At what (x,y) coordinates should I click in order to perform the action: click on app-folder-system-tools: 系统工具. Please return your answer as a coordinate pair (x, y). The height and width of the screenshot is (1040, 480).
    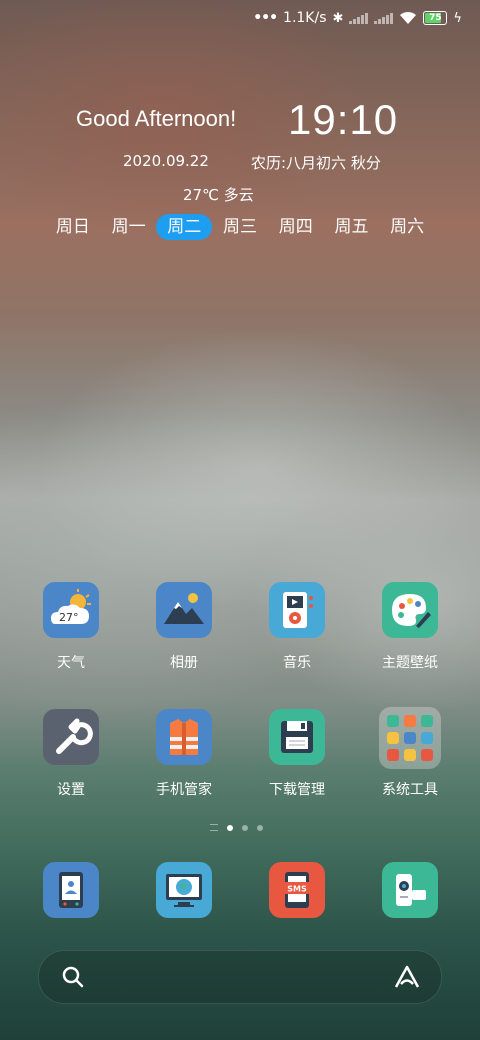
    Looking at the image, I should click on (410, 753).